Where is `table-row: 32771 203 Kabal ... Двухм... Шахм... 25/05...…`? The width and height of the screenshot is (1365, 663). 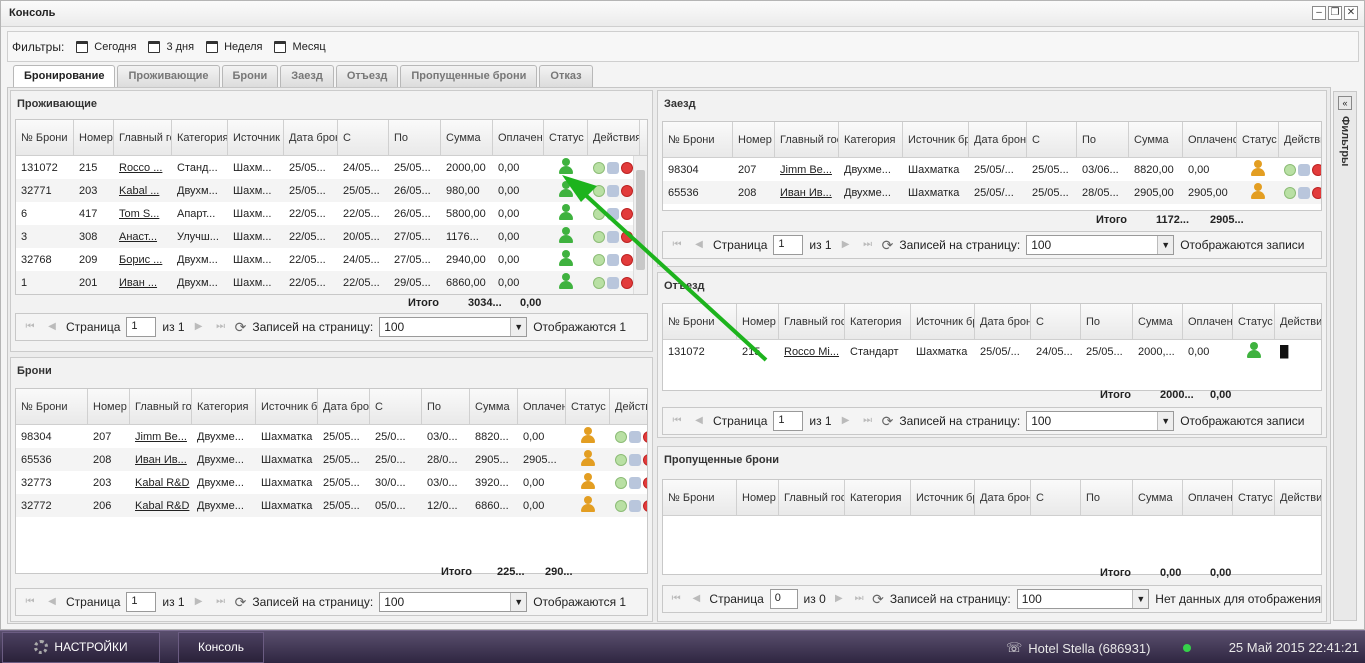 table-row: 32771 203 Kabal ... Двухм... Шахм... 25/05...… is located at coordinates (331, 190).